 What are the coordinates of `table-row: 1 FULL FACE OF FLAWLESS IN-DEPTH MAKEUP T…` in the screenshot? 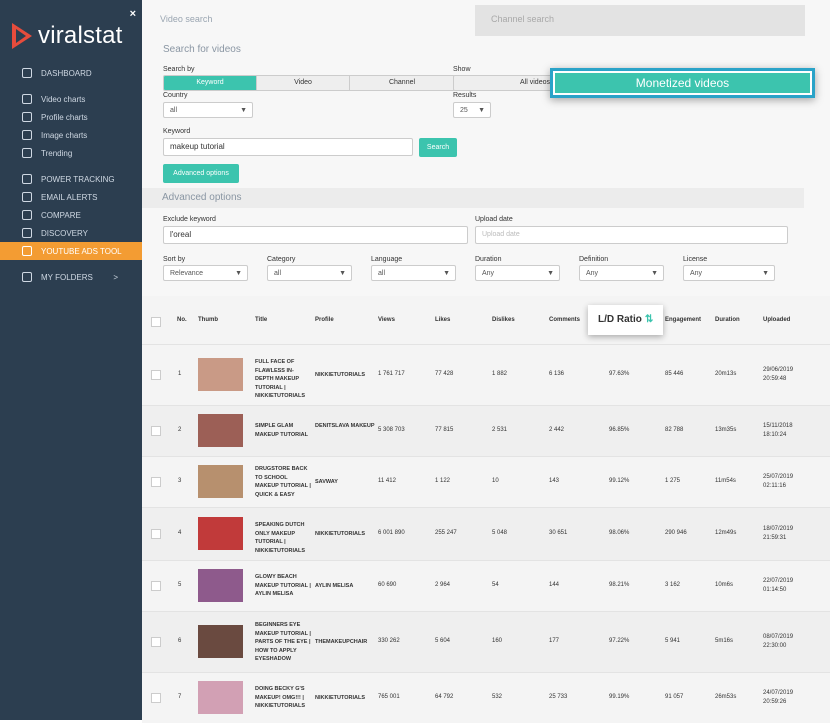 It's located at (486, 374).